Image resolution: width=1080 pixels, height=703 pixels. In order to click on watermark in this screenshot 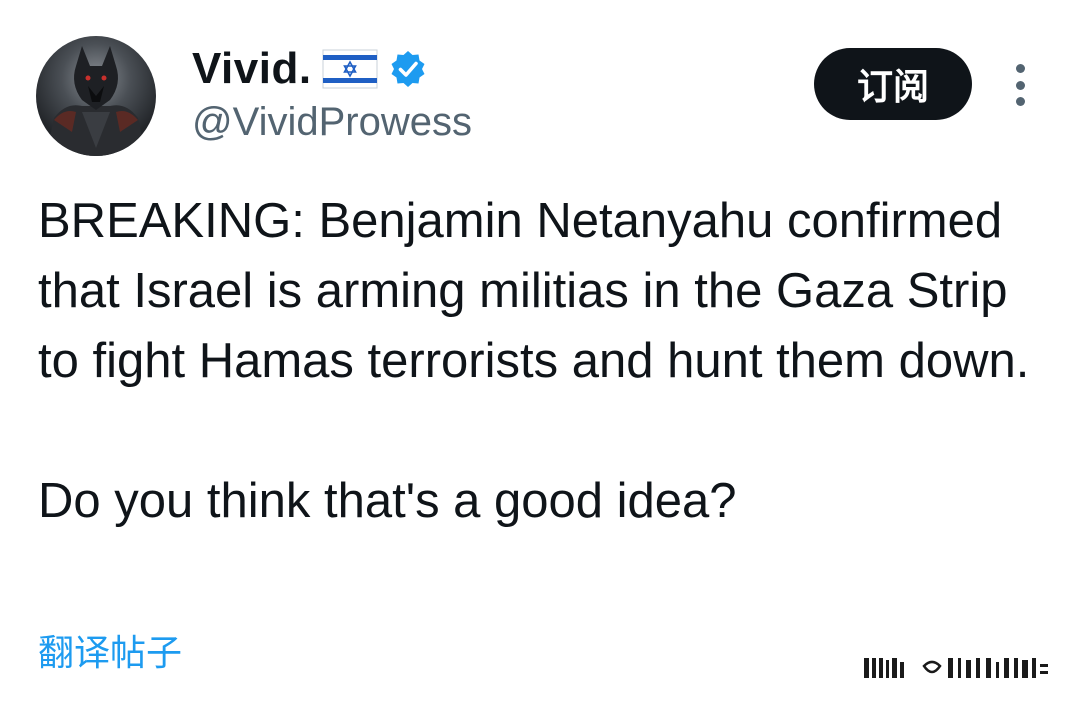, I will do `click(962, 668)`.